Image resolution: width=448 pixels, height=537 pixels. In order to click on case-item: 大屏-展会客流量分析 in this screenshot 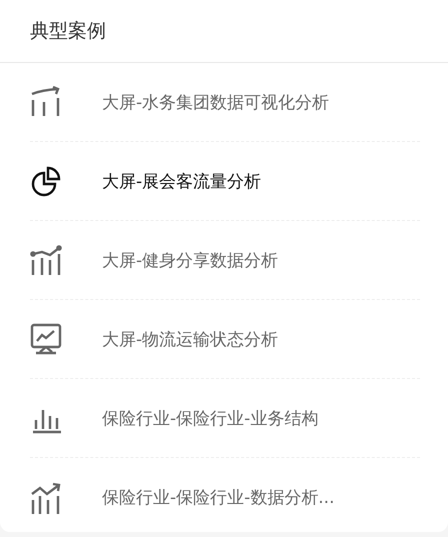, I will do `click(225, 181)`.